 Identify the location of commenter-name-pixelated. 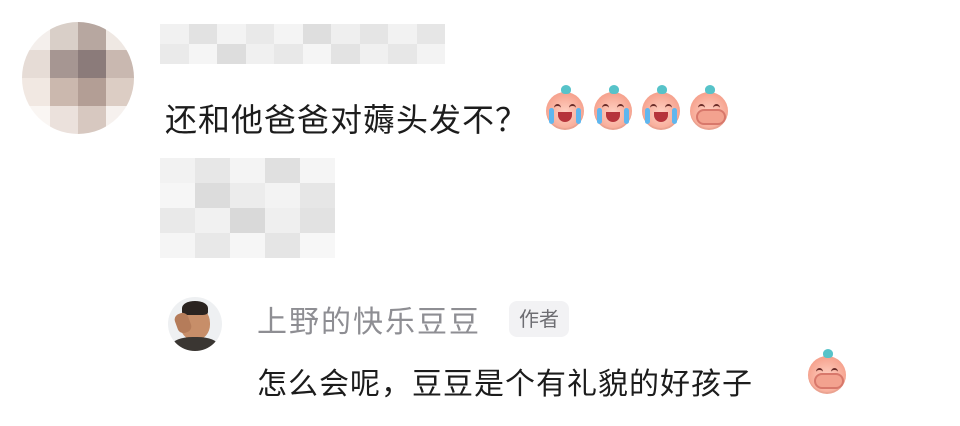
(302, 44).